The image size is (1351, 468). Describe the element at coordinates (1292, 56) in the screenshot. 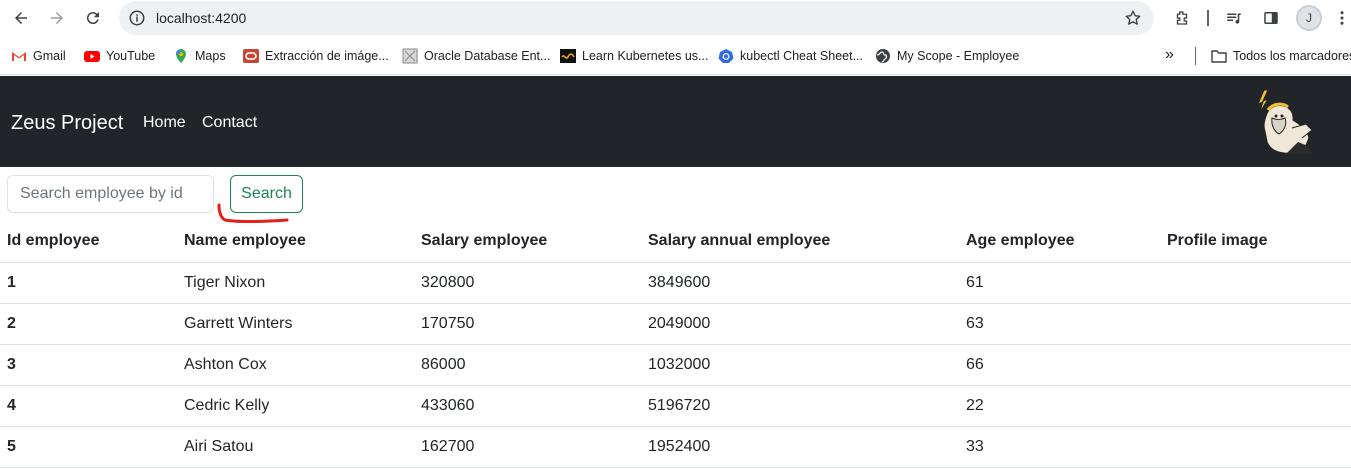

I see `all-bookmarks-label: Todos los marcadores` at that location.